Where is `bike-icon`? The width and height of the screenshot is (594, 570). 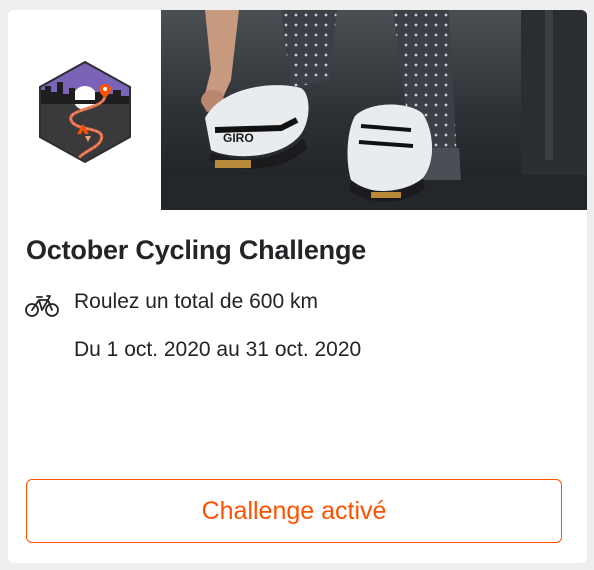 bike-icon is located at coordinates (42, 306).